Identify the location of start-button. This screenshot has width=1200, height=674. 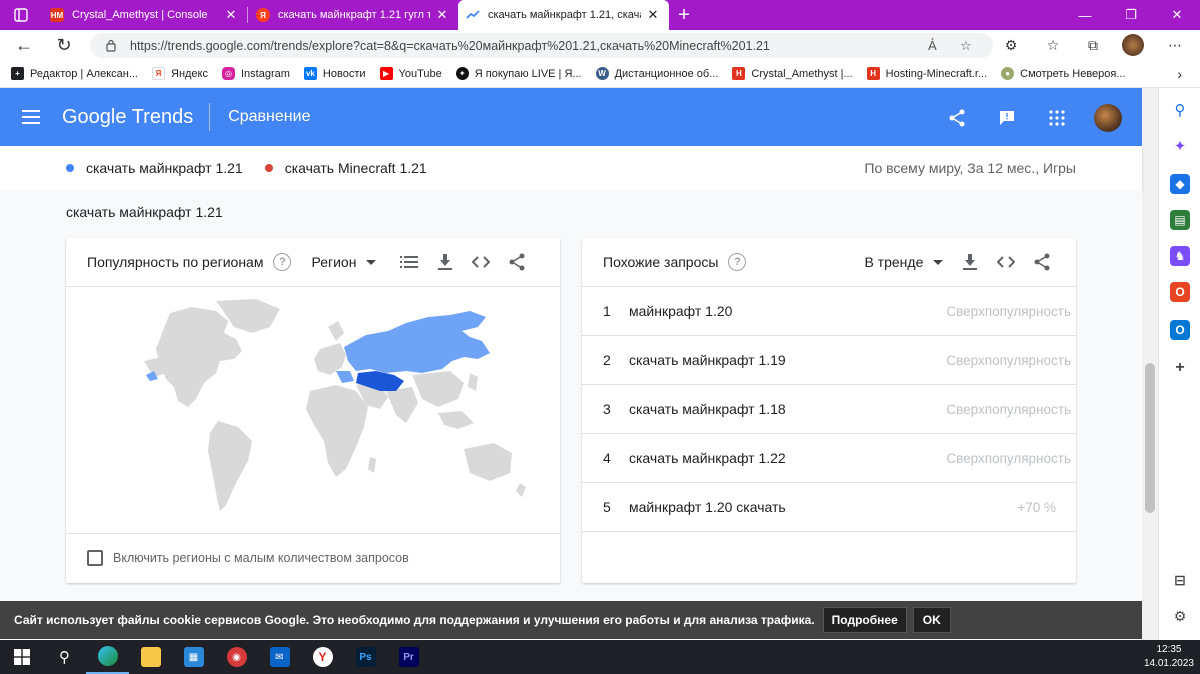
(21, 657).